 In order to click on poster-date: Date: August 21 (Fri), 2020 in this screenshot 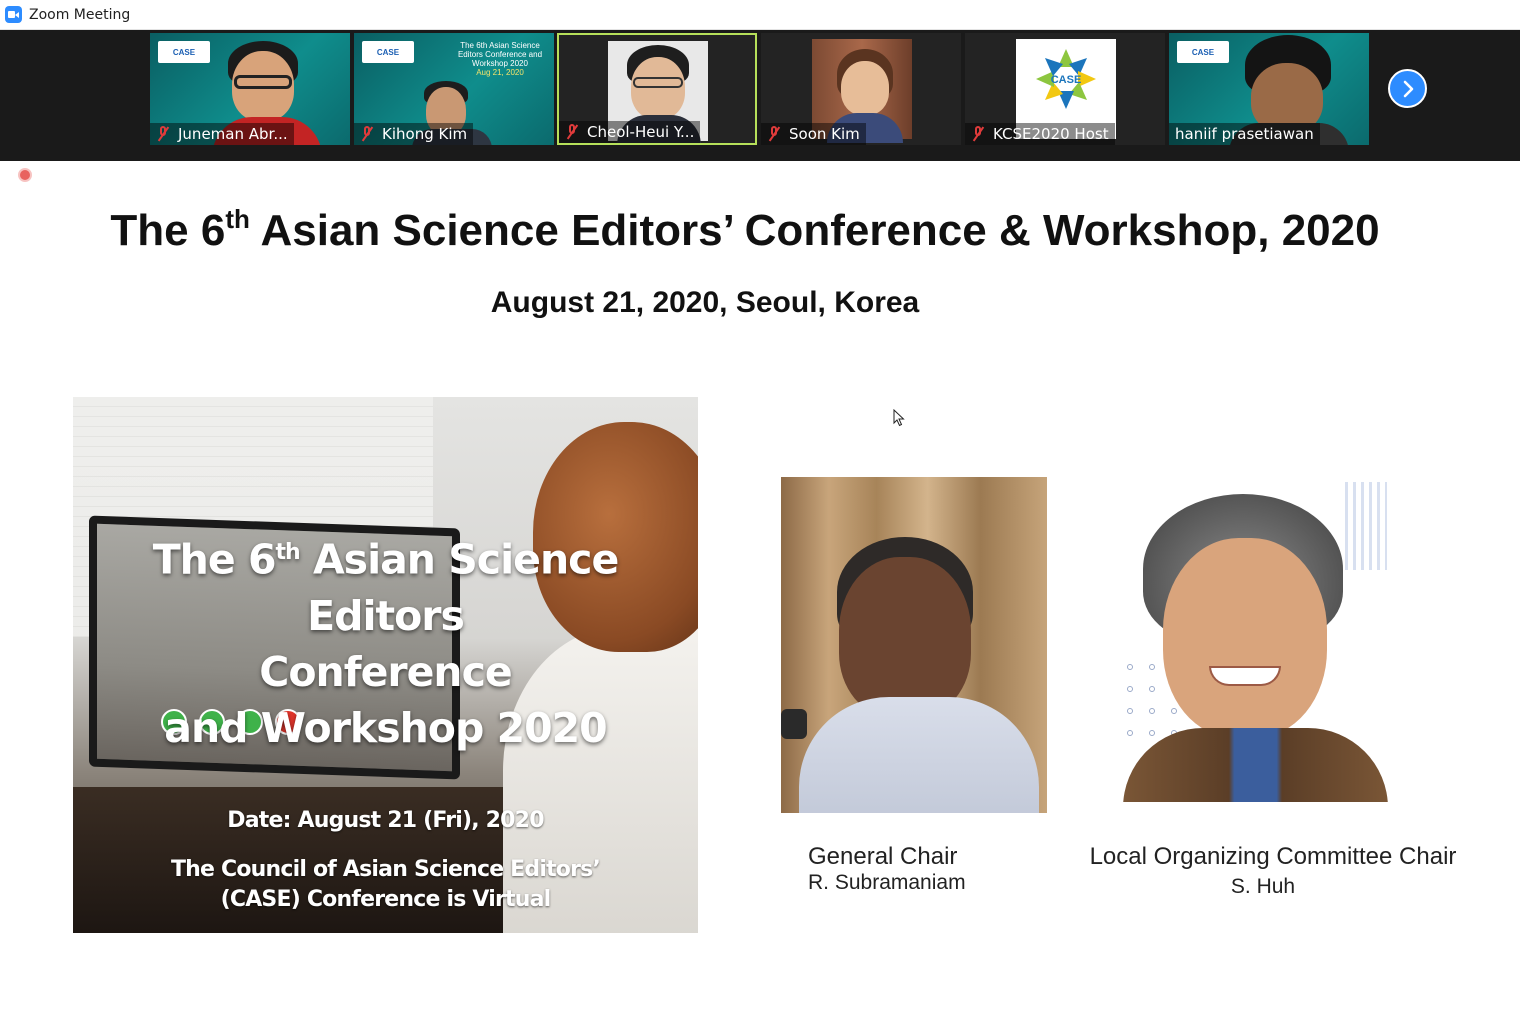, I will do `click(385, 820)`.